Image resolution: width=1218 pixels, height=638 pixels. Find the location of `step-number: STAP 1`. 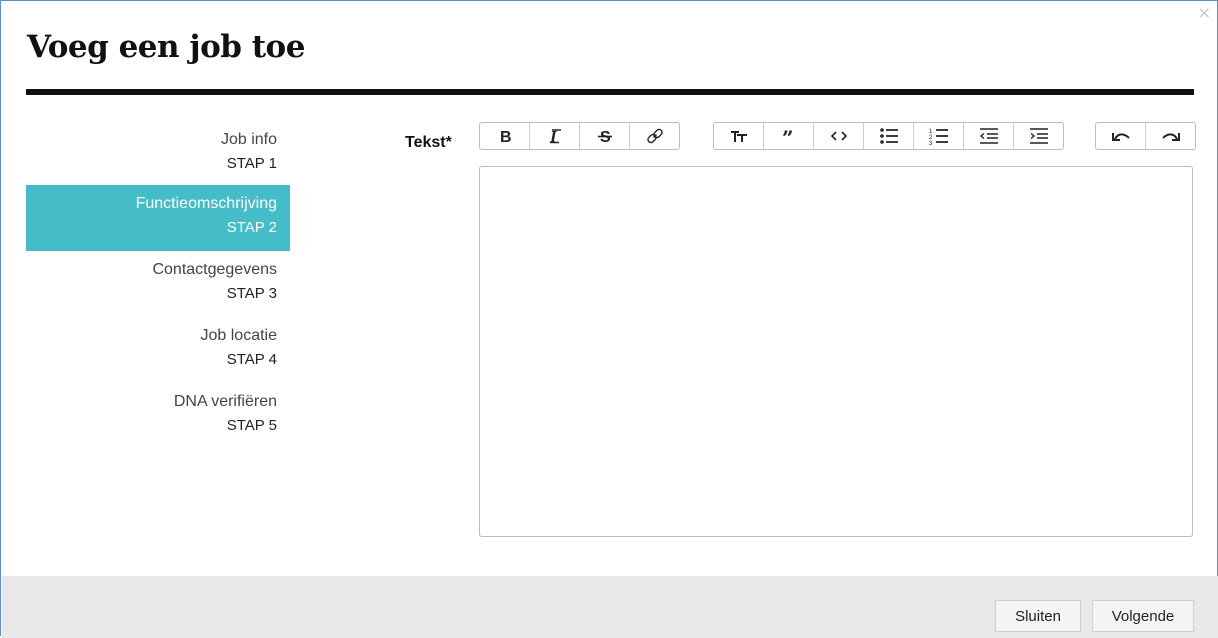

step-number: STAP 1 is located at coordinates (251, 163).